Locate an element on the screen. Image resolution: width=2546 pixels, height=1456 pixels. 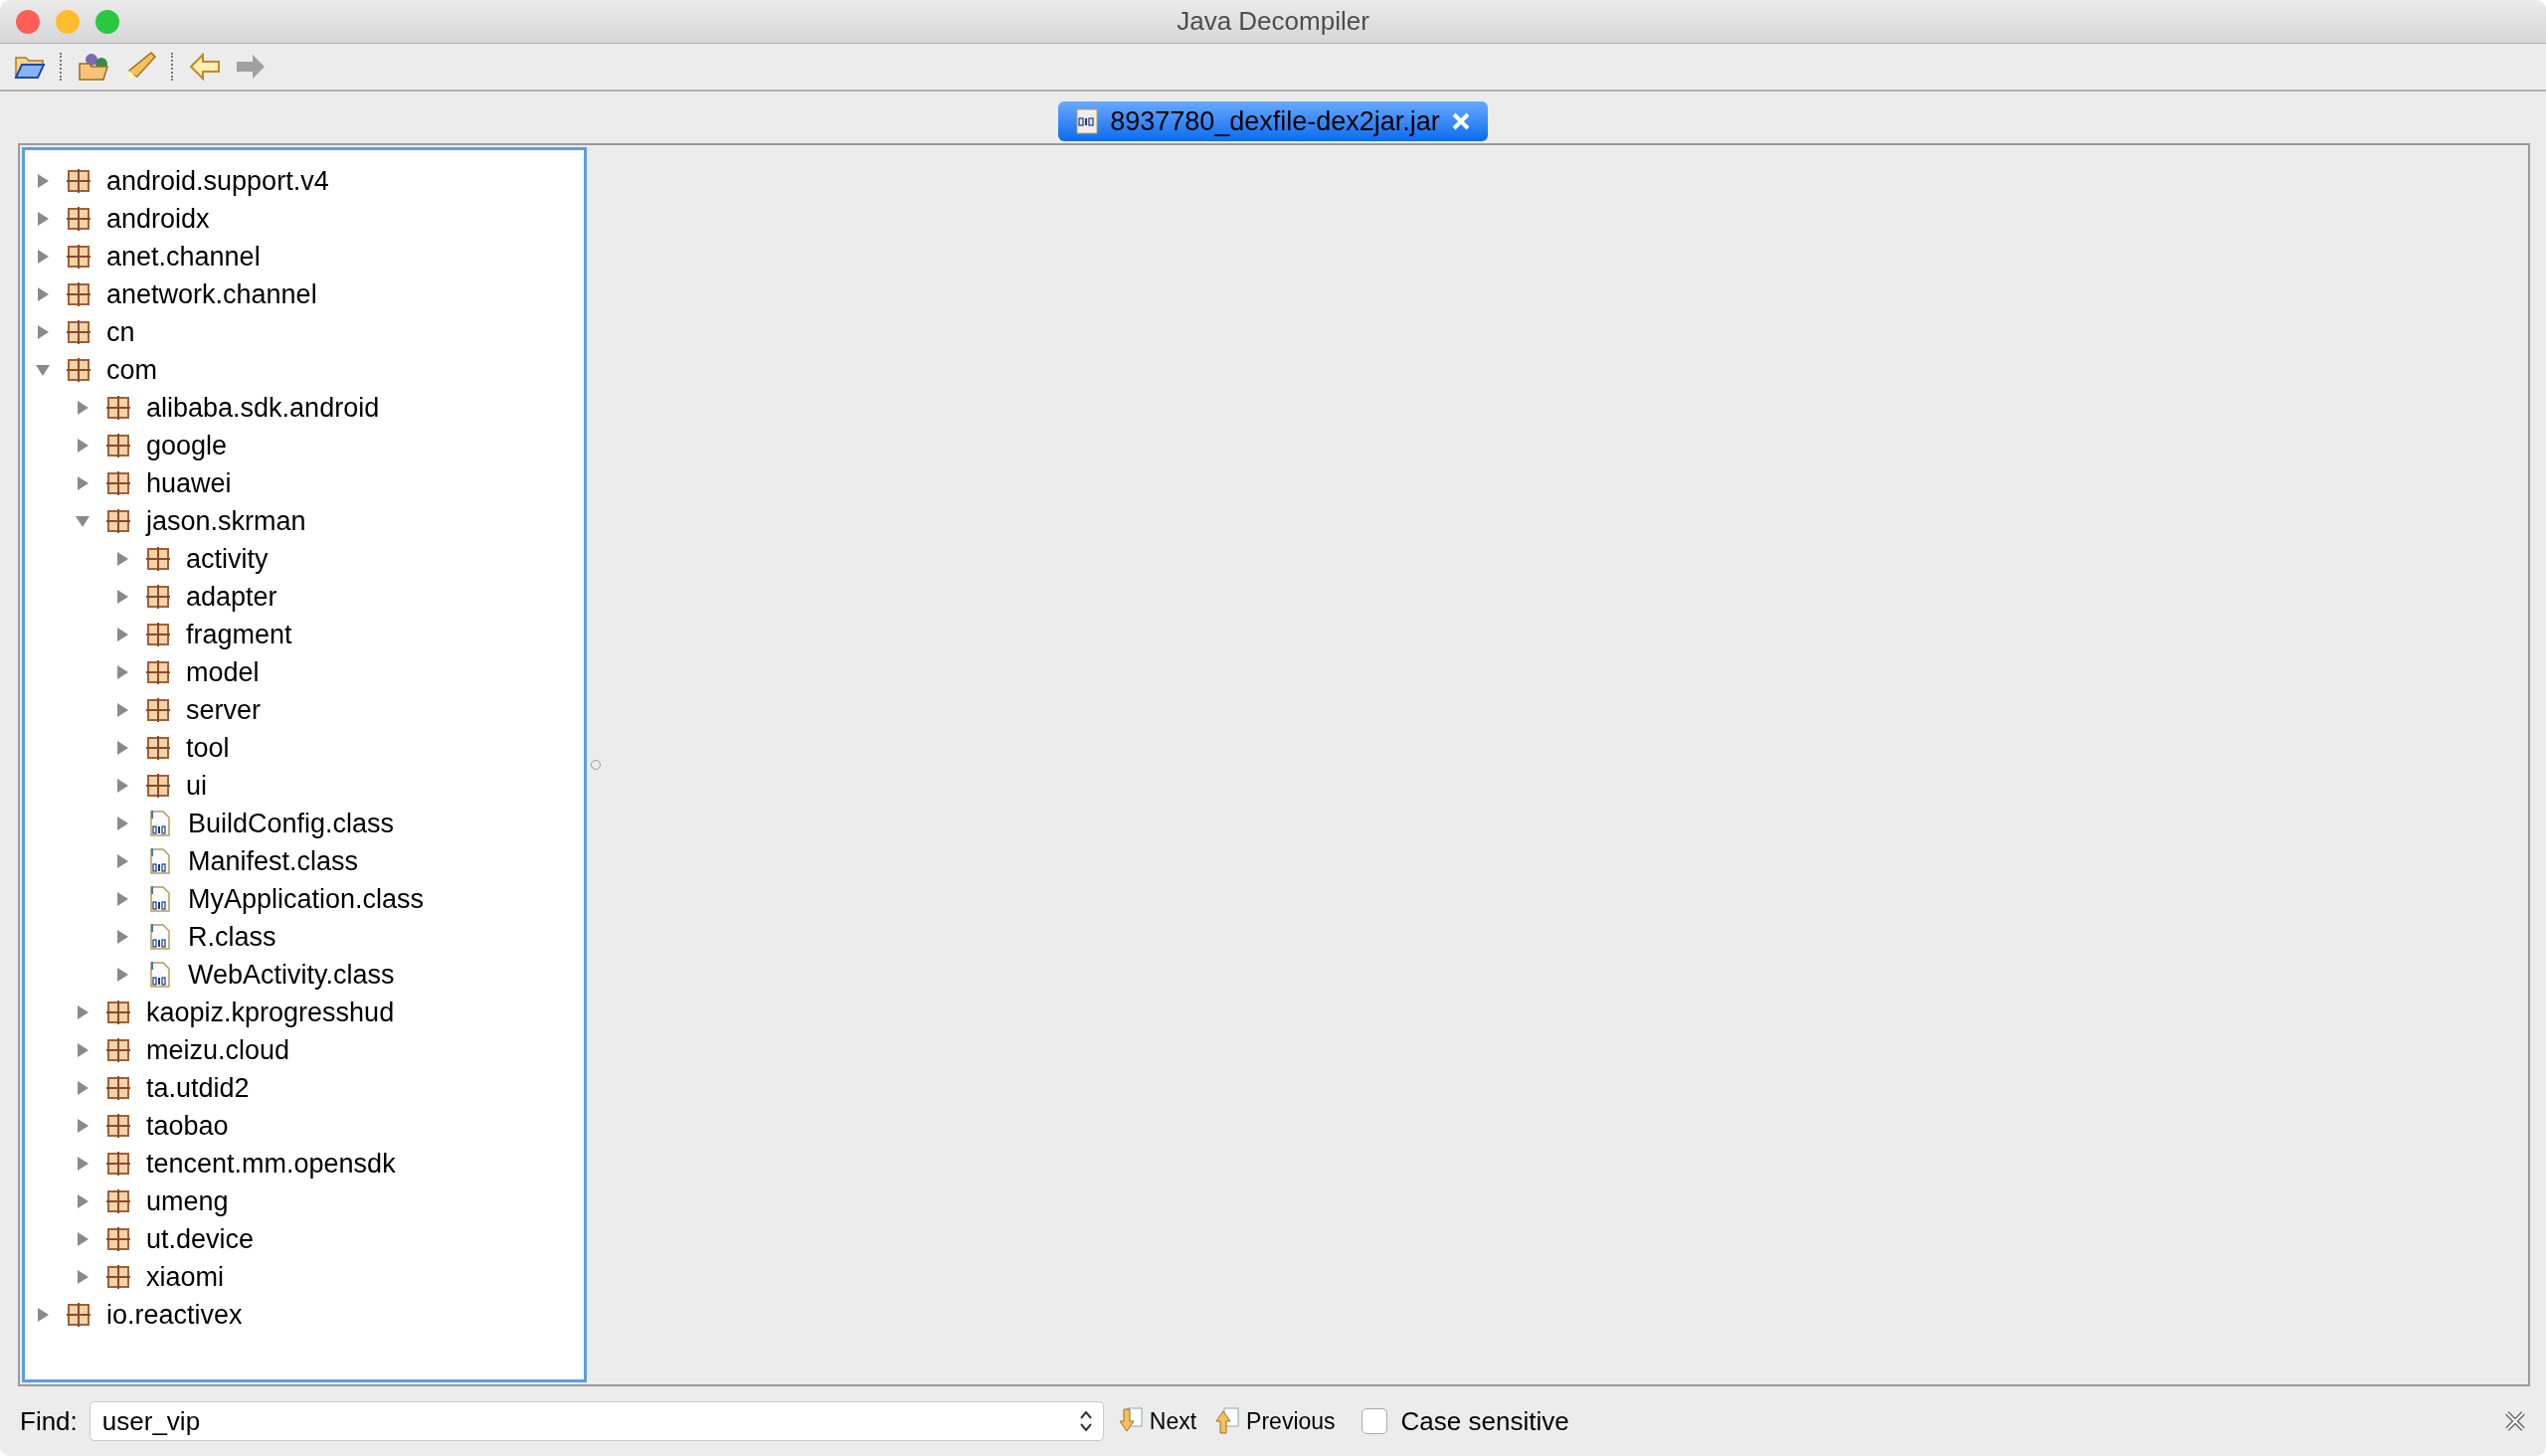
split-handle is located at coordinates (596, 765).